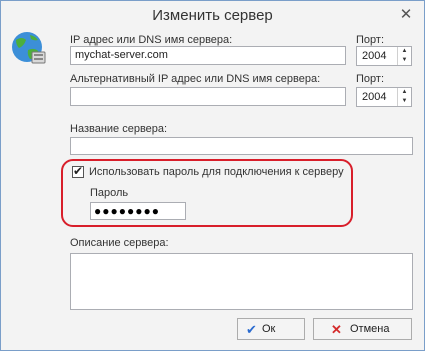  Describe the element at coordinates (208, 96) in the screenshot. I see `alt-ip-input` at that location.